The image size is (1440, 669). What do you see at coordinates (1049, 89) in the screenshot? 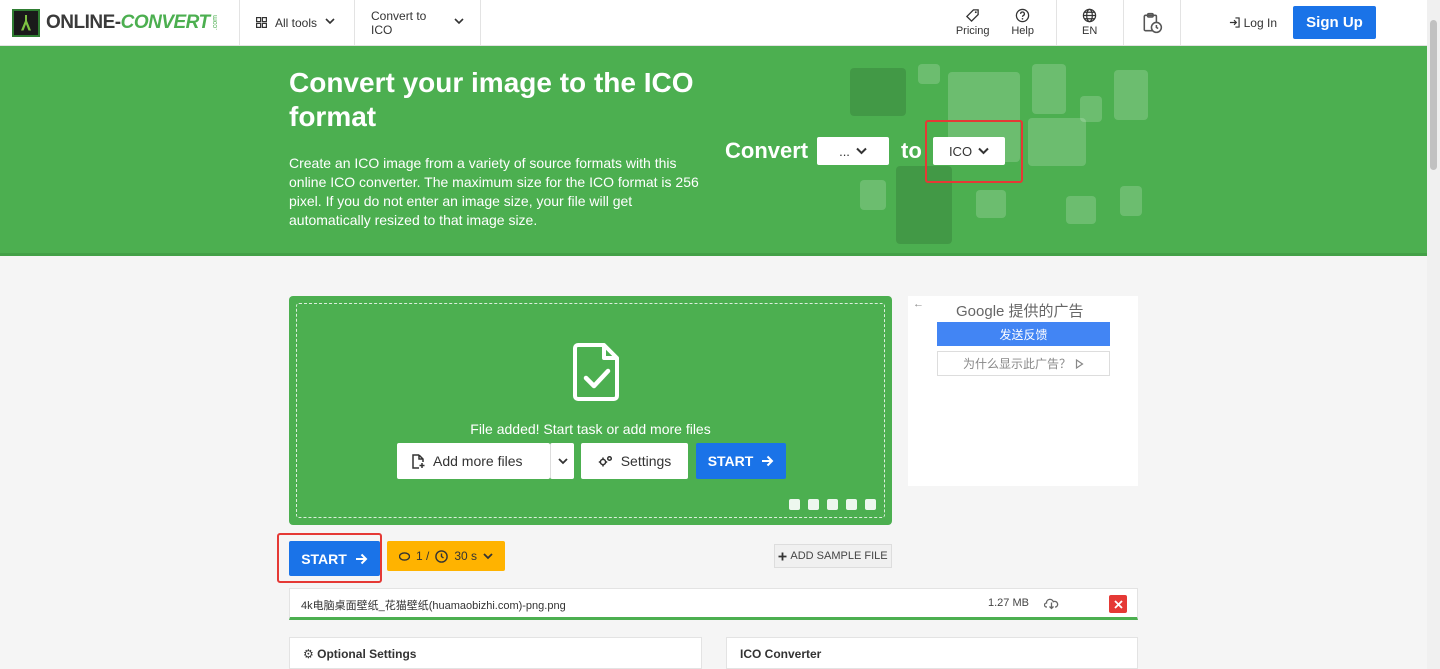
I see `image-file-icon` at bounding box center [1049, 89].